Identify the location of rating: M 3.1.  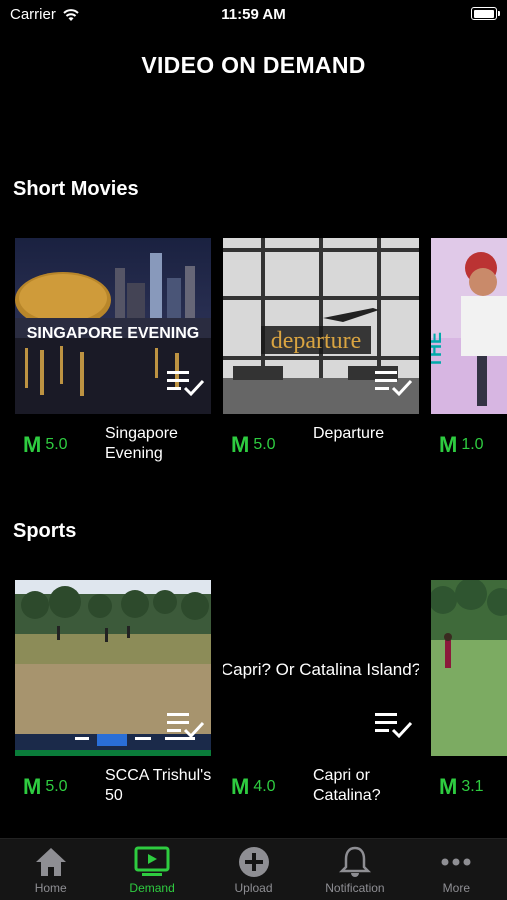
(461, 787).